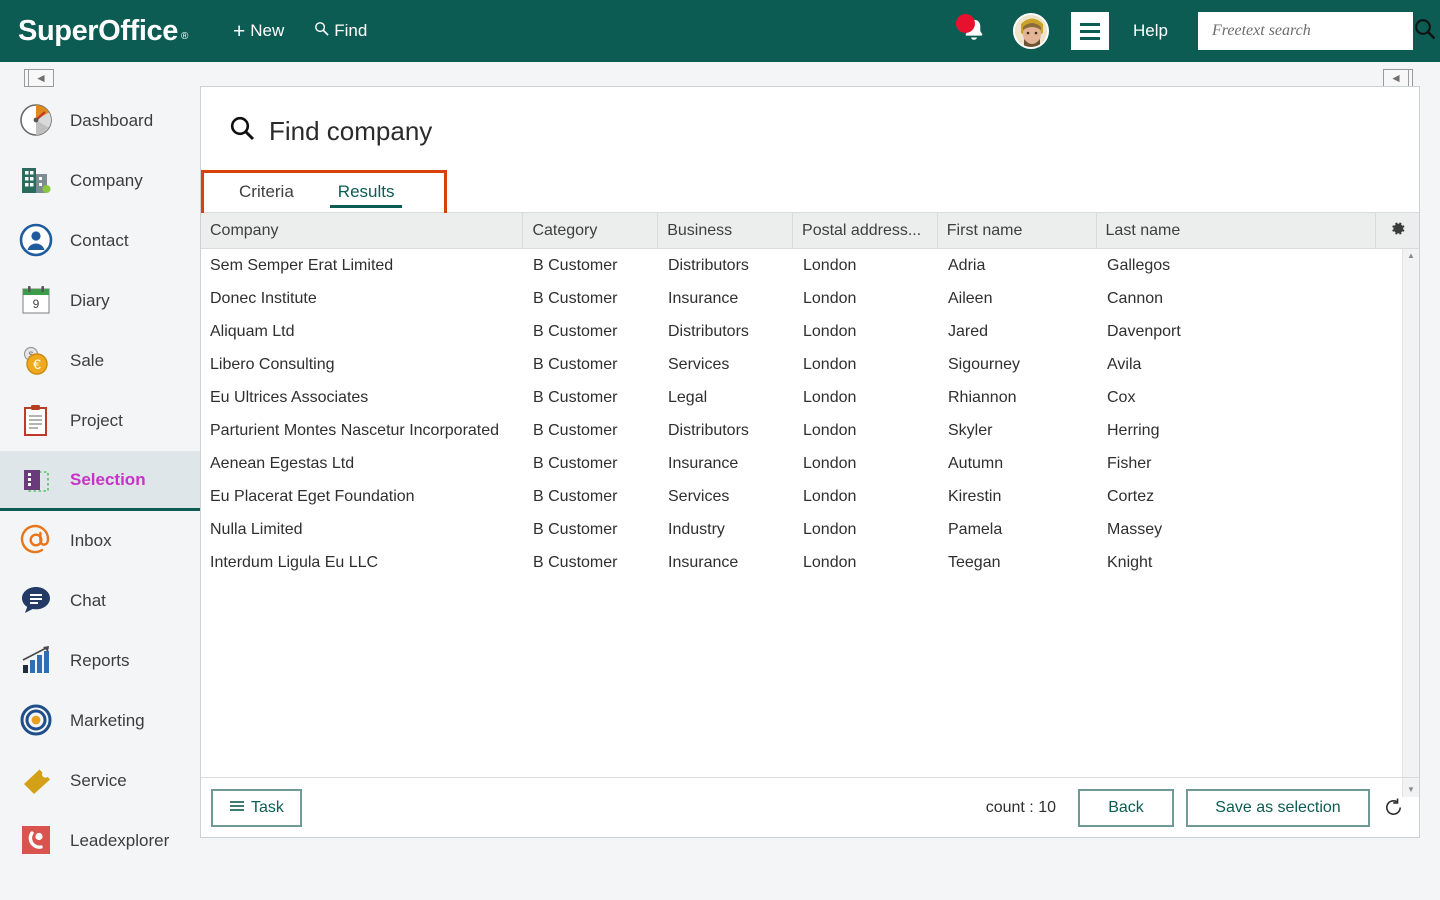  I want to click on building-icon, so click(37, 181).